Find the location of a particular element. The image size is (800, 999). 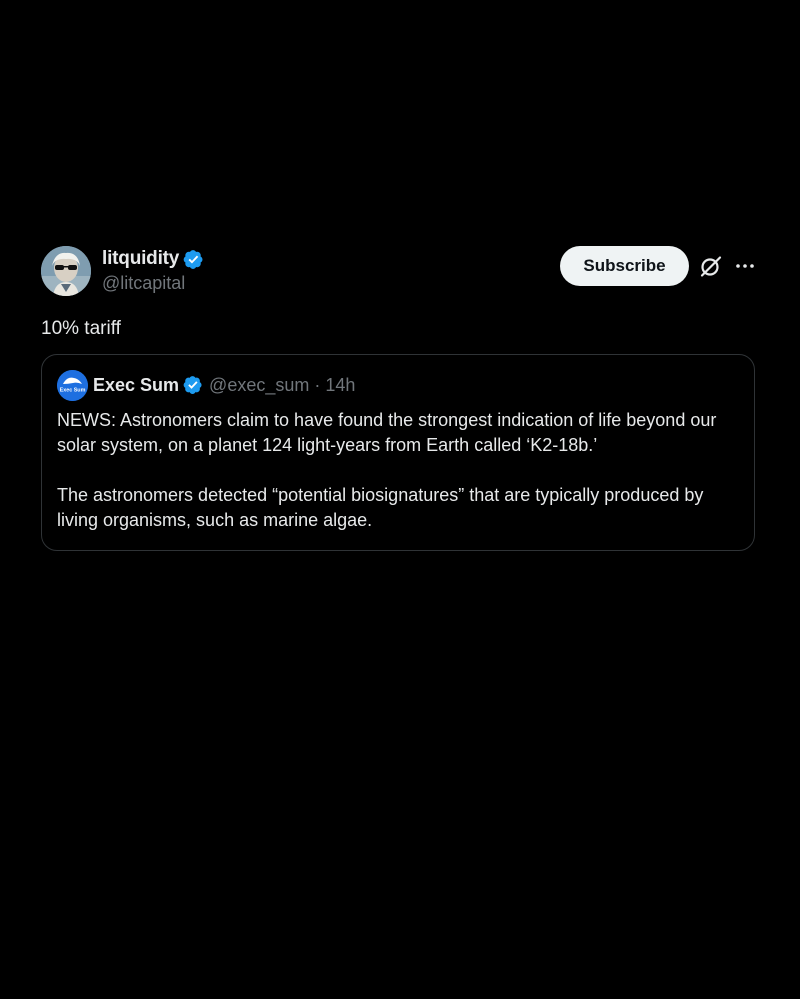

quoted-tweet-header: Exec Sum Exec Sum @exec_sum · 14h is located at coordinates (398, 385).